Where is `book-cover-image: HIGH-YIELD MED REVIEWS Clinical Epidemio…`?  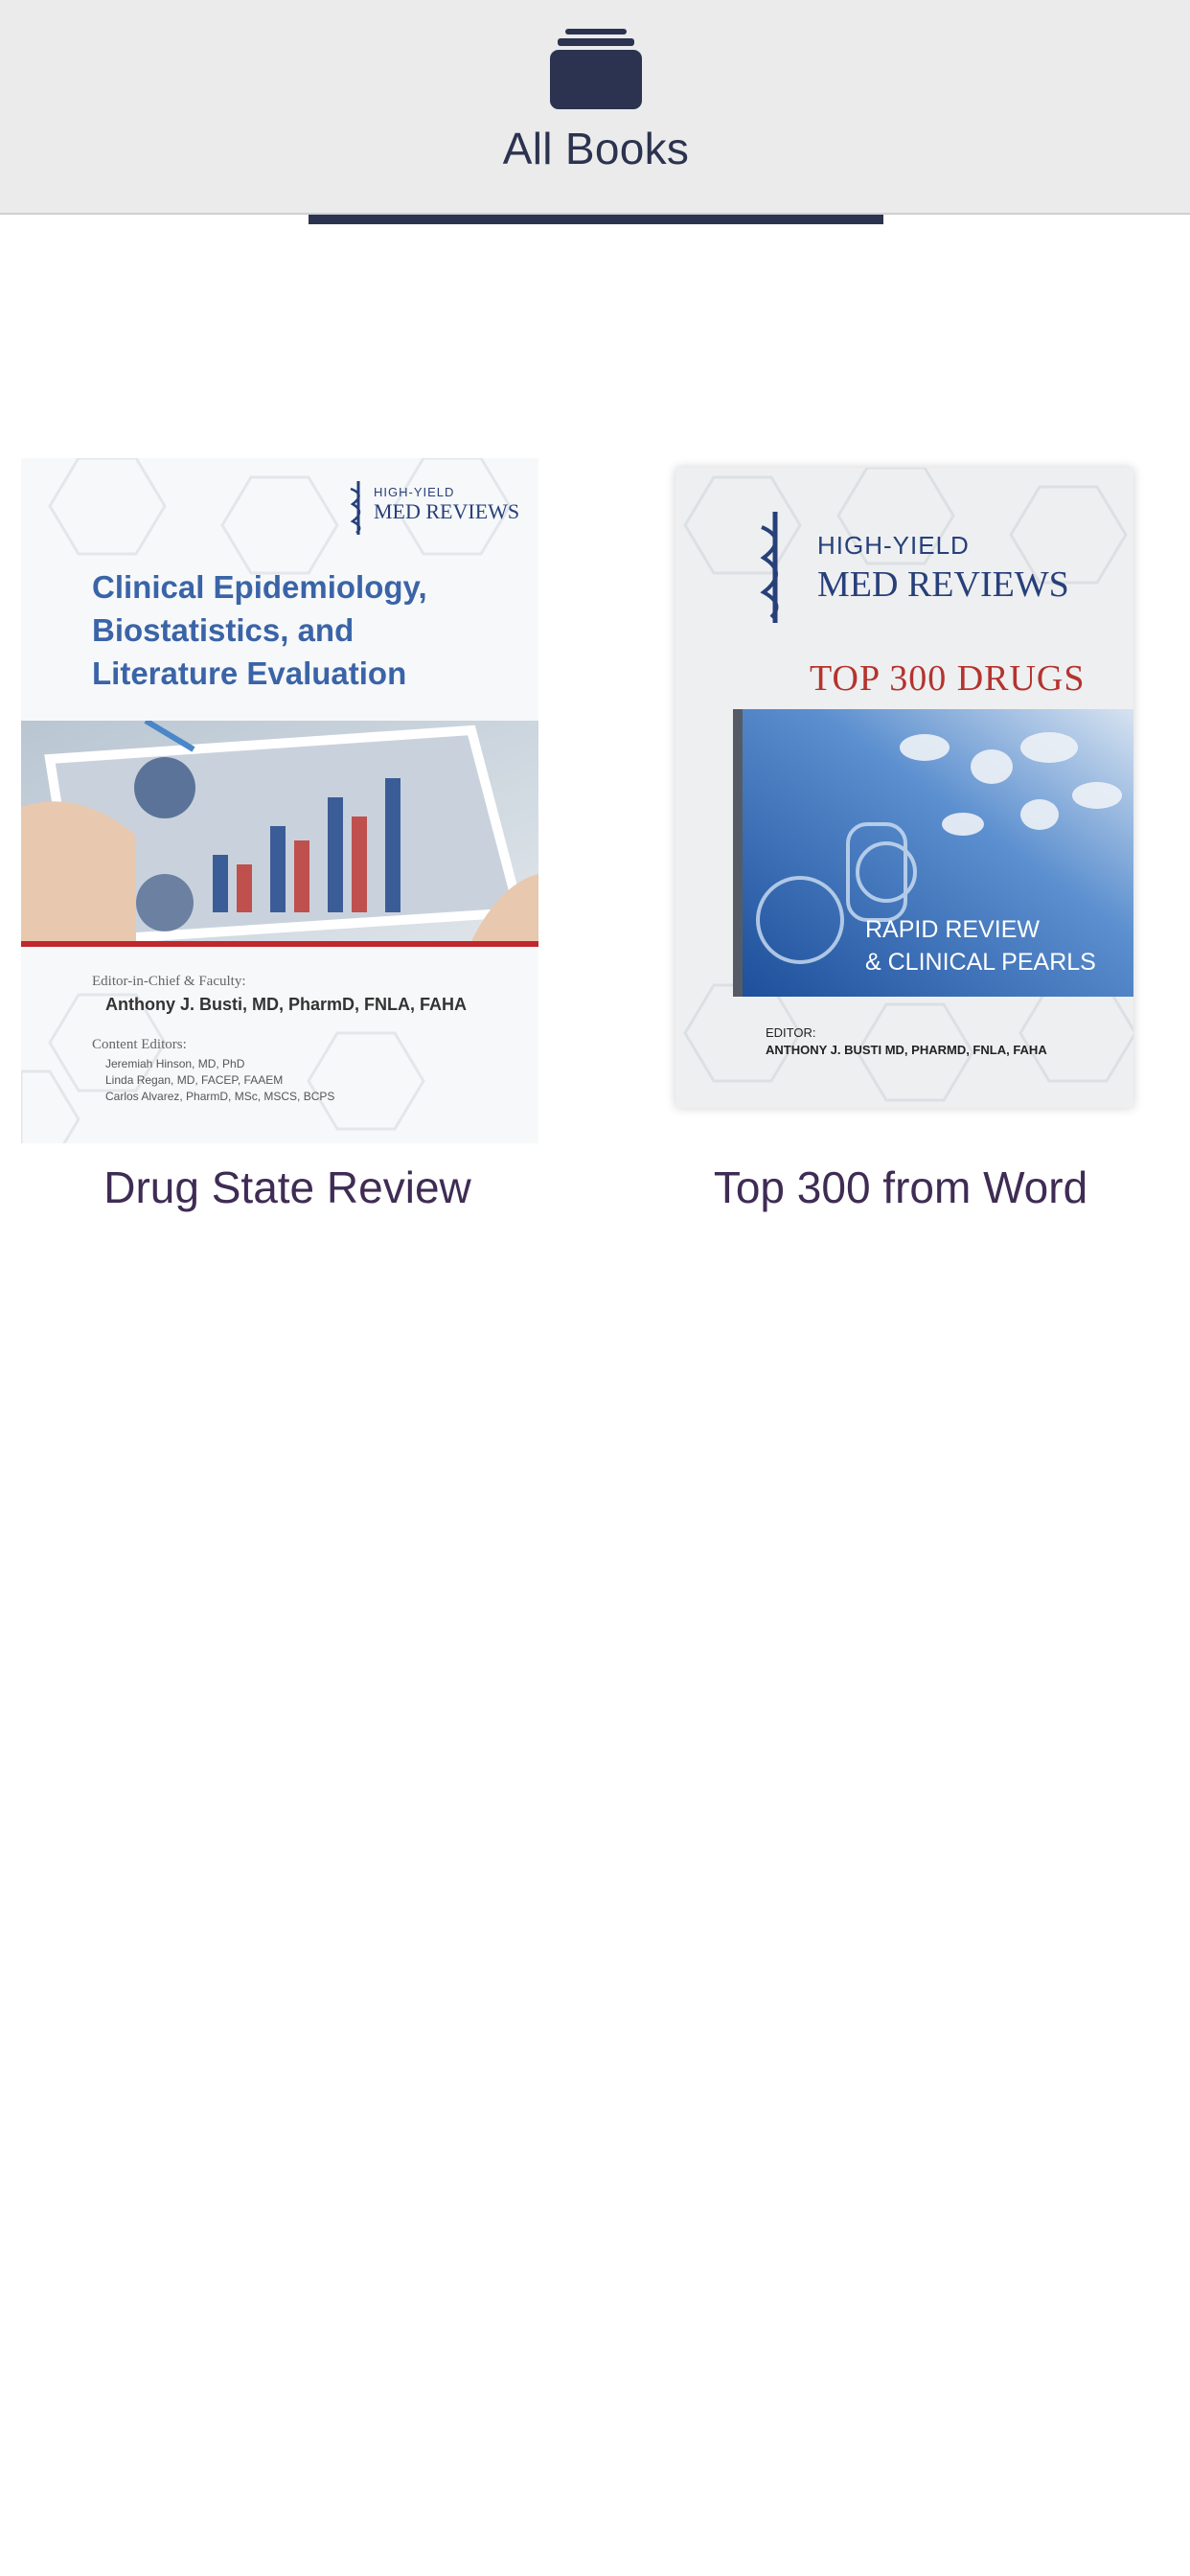
book-cover-image: HIGH-YIELD MED REVIEWS Clinical Epidemio… is located at coordinates (279, 800).